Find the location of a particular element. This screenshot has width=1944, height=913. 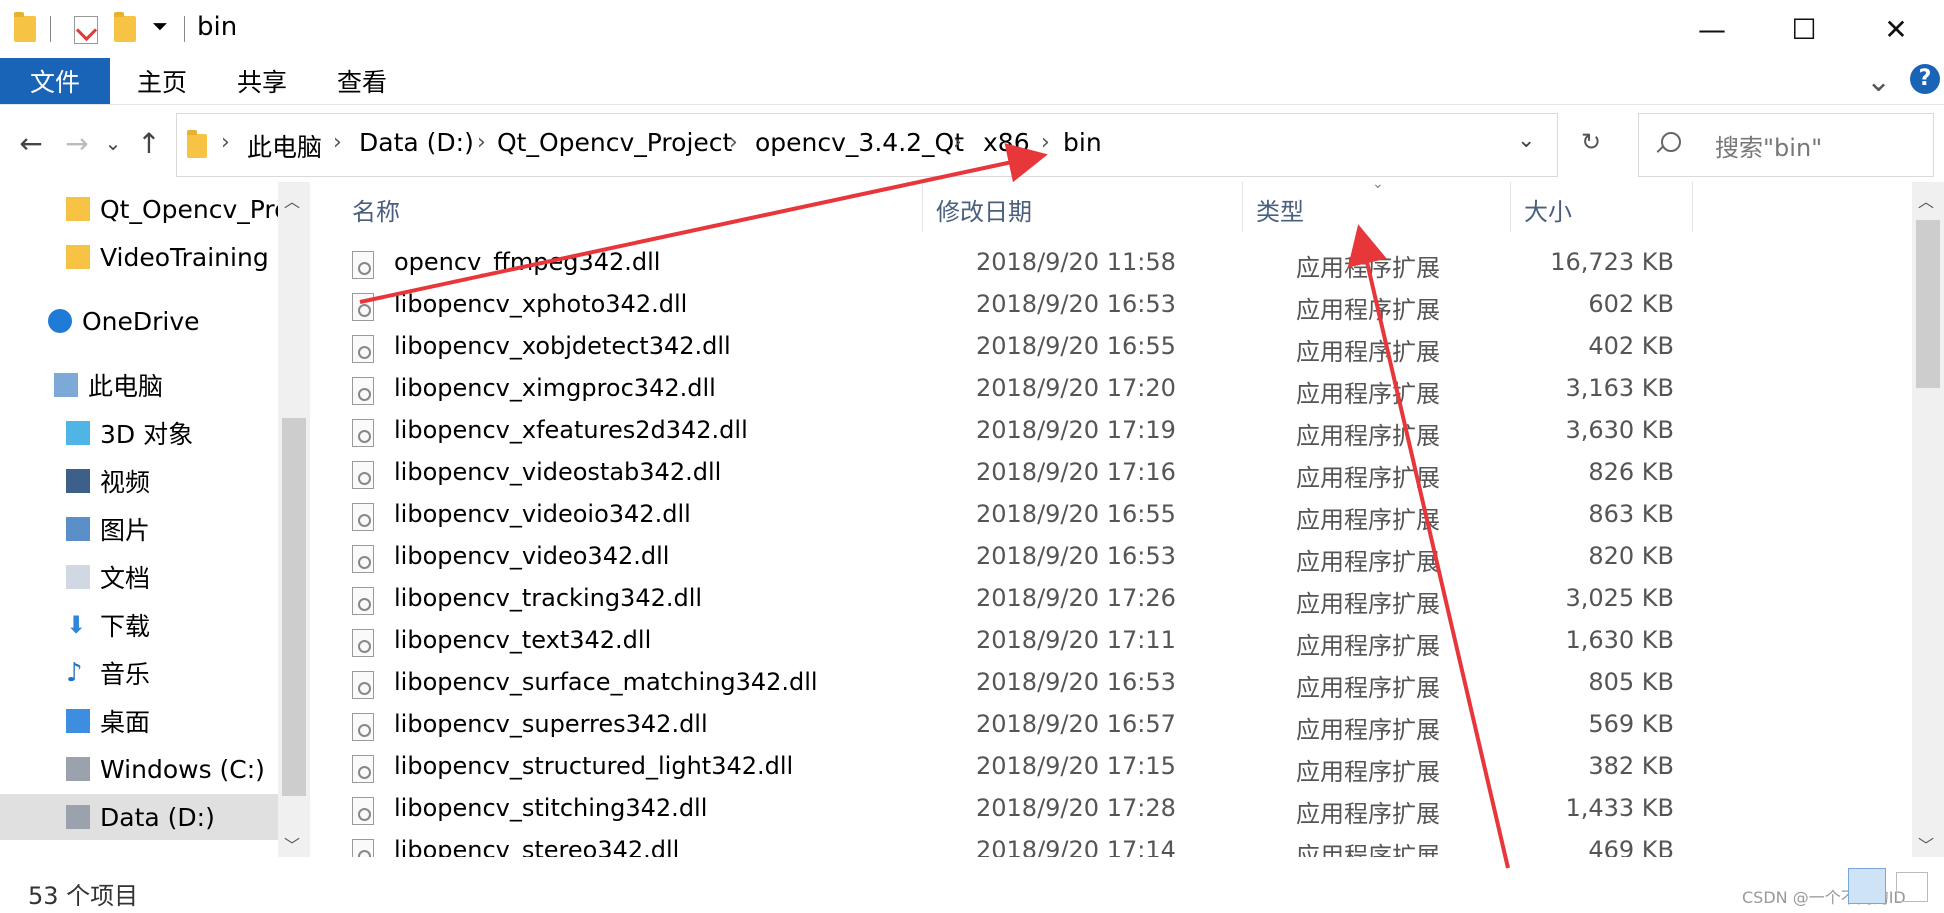

divider is located at coordinates (1557, 145).